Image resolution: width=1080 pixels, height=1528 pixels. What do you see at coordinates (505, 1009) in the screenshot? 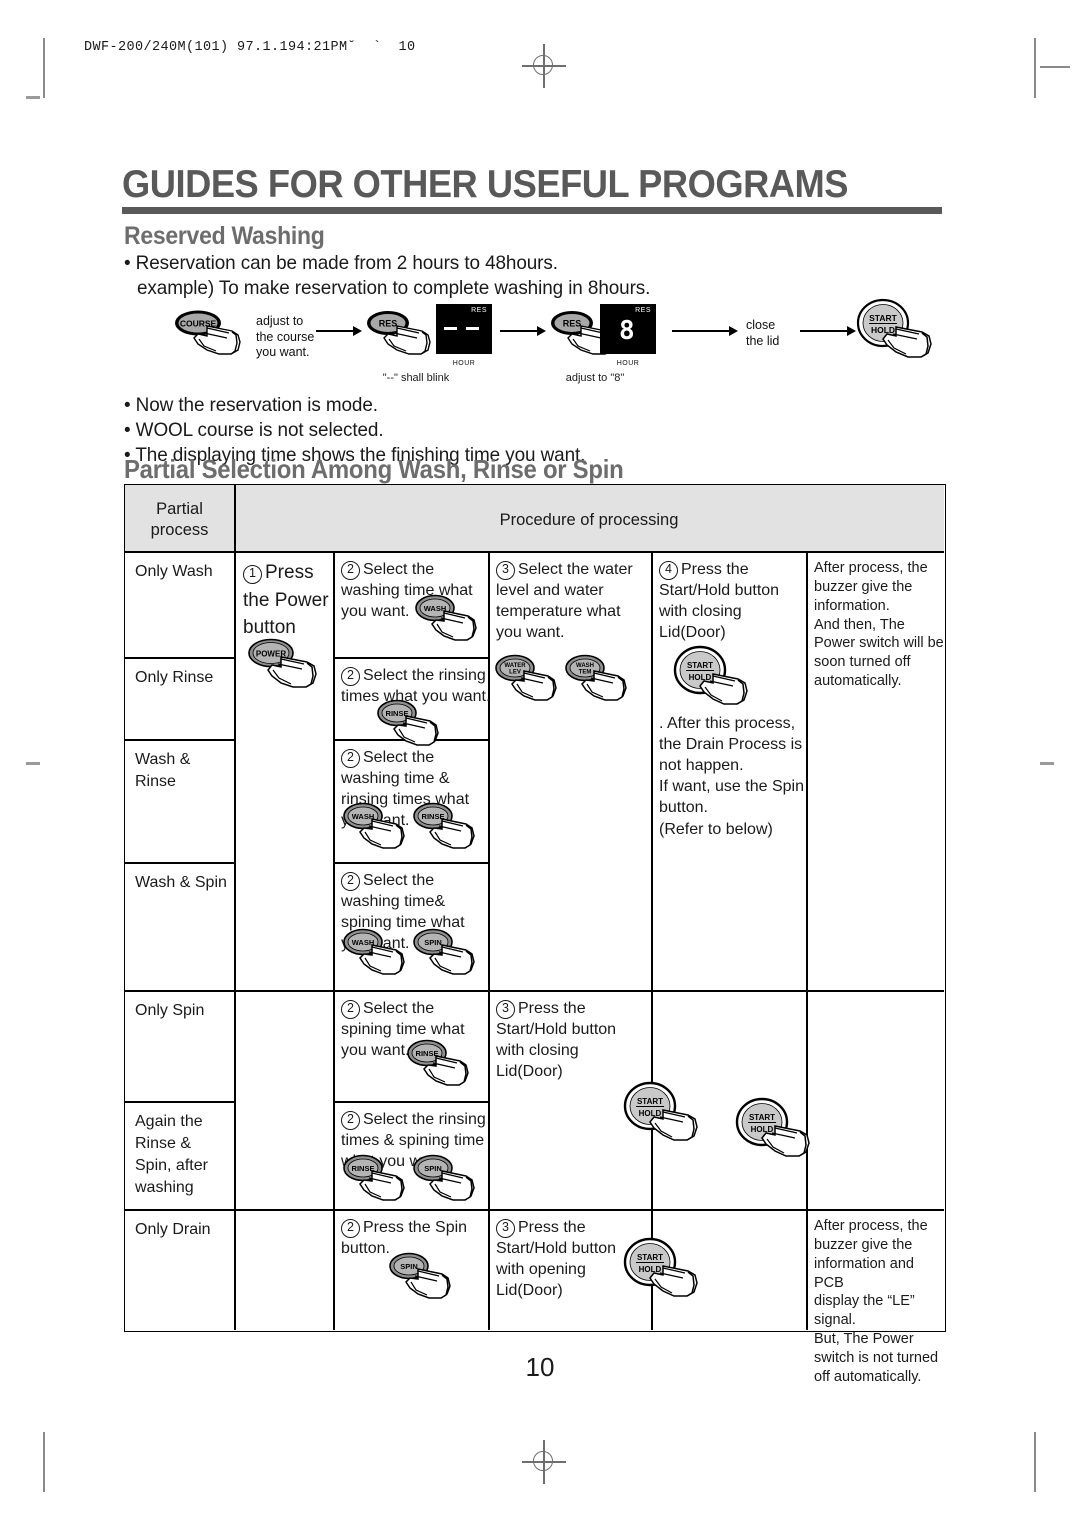
I see `step-number-3-r5: 3` at bounding box center [505, 1009].